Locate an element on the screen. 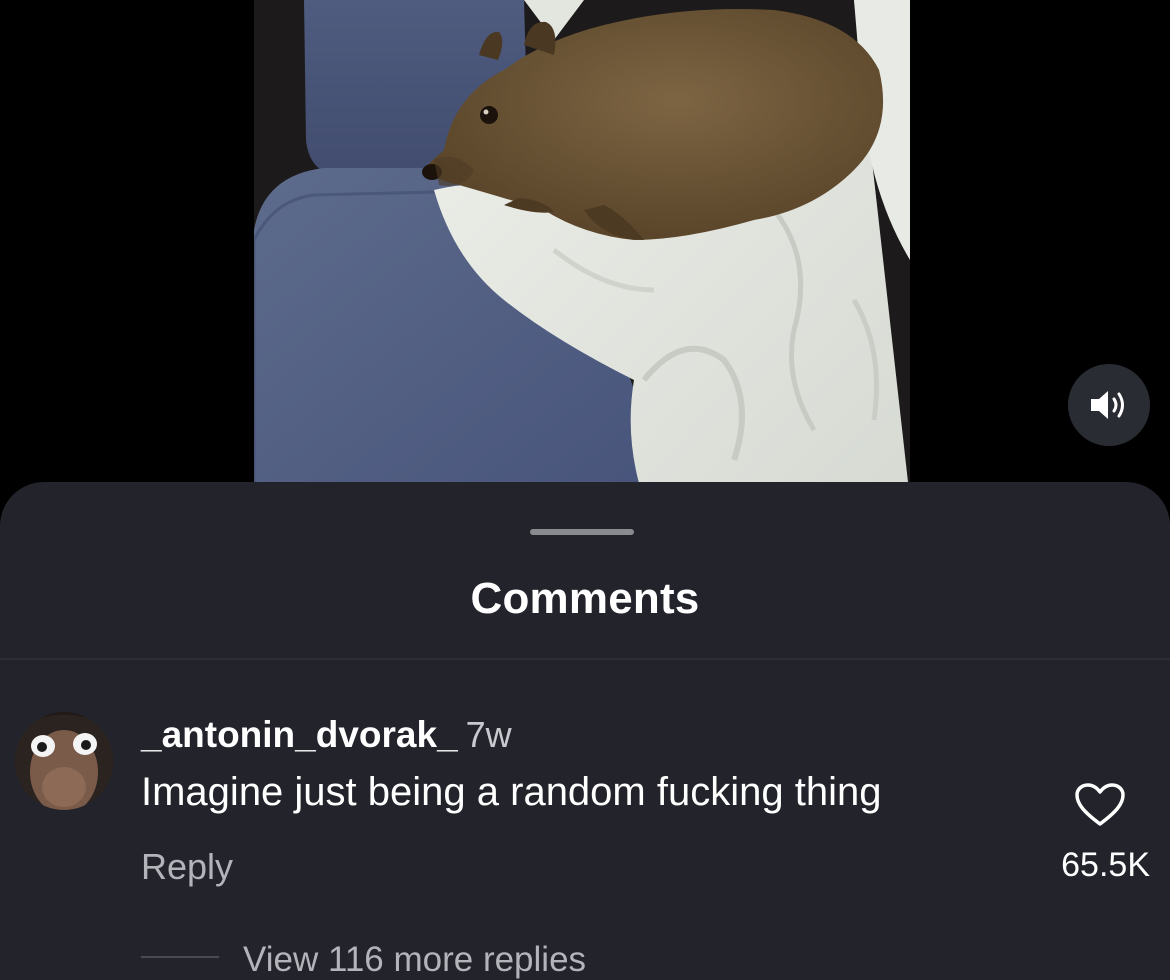 The width and height of the screenshot is (1170, 980). speaker-volume-icon is located at coordinates (1107, 405).